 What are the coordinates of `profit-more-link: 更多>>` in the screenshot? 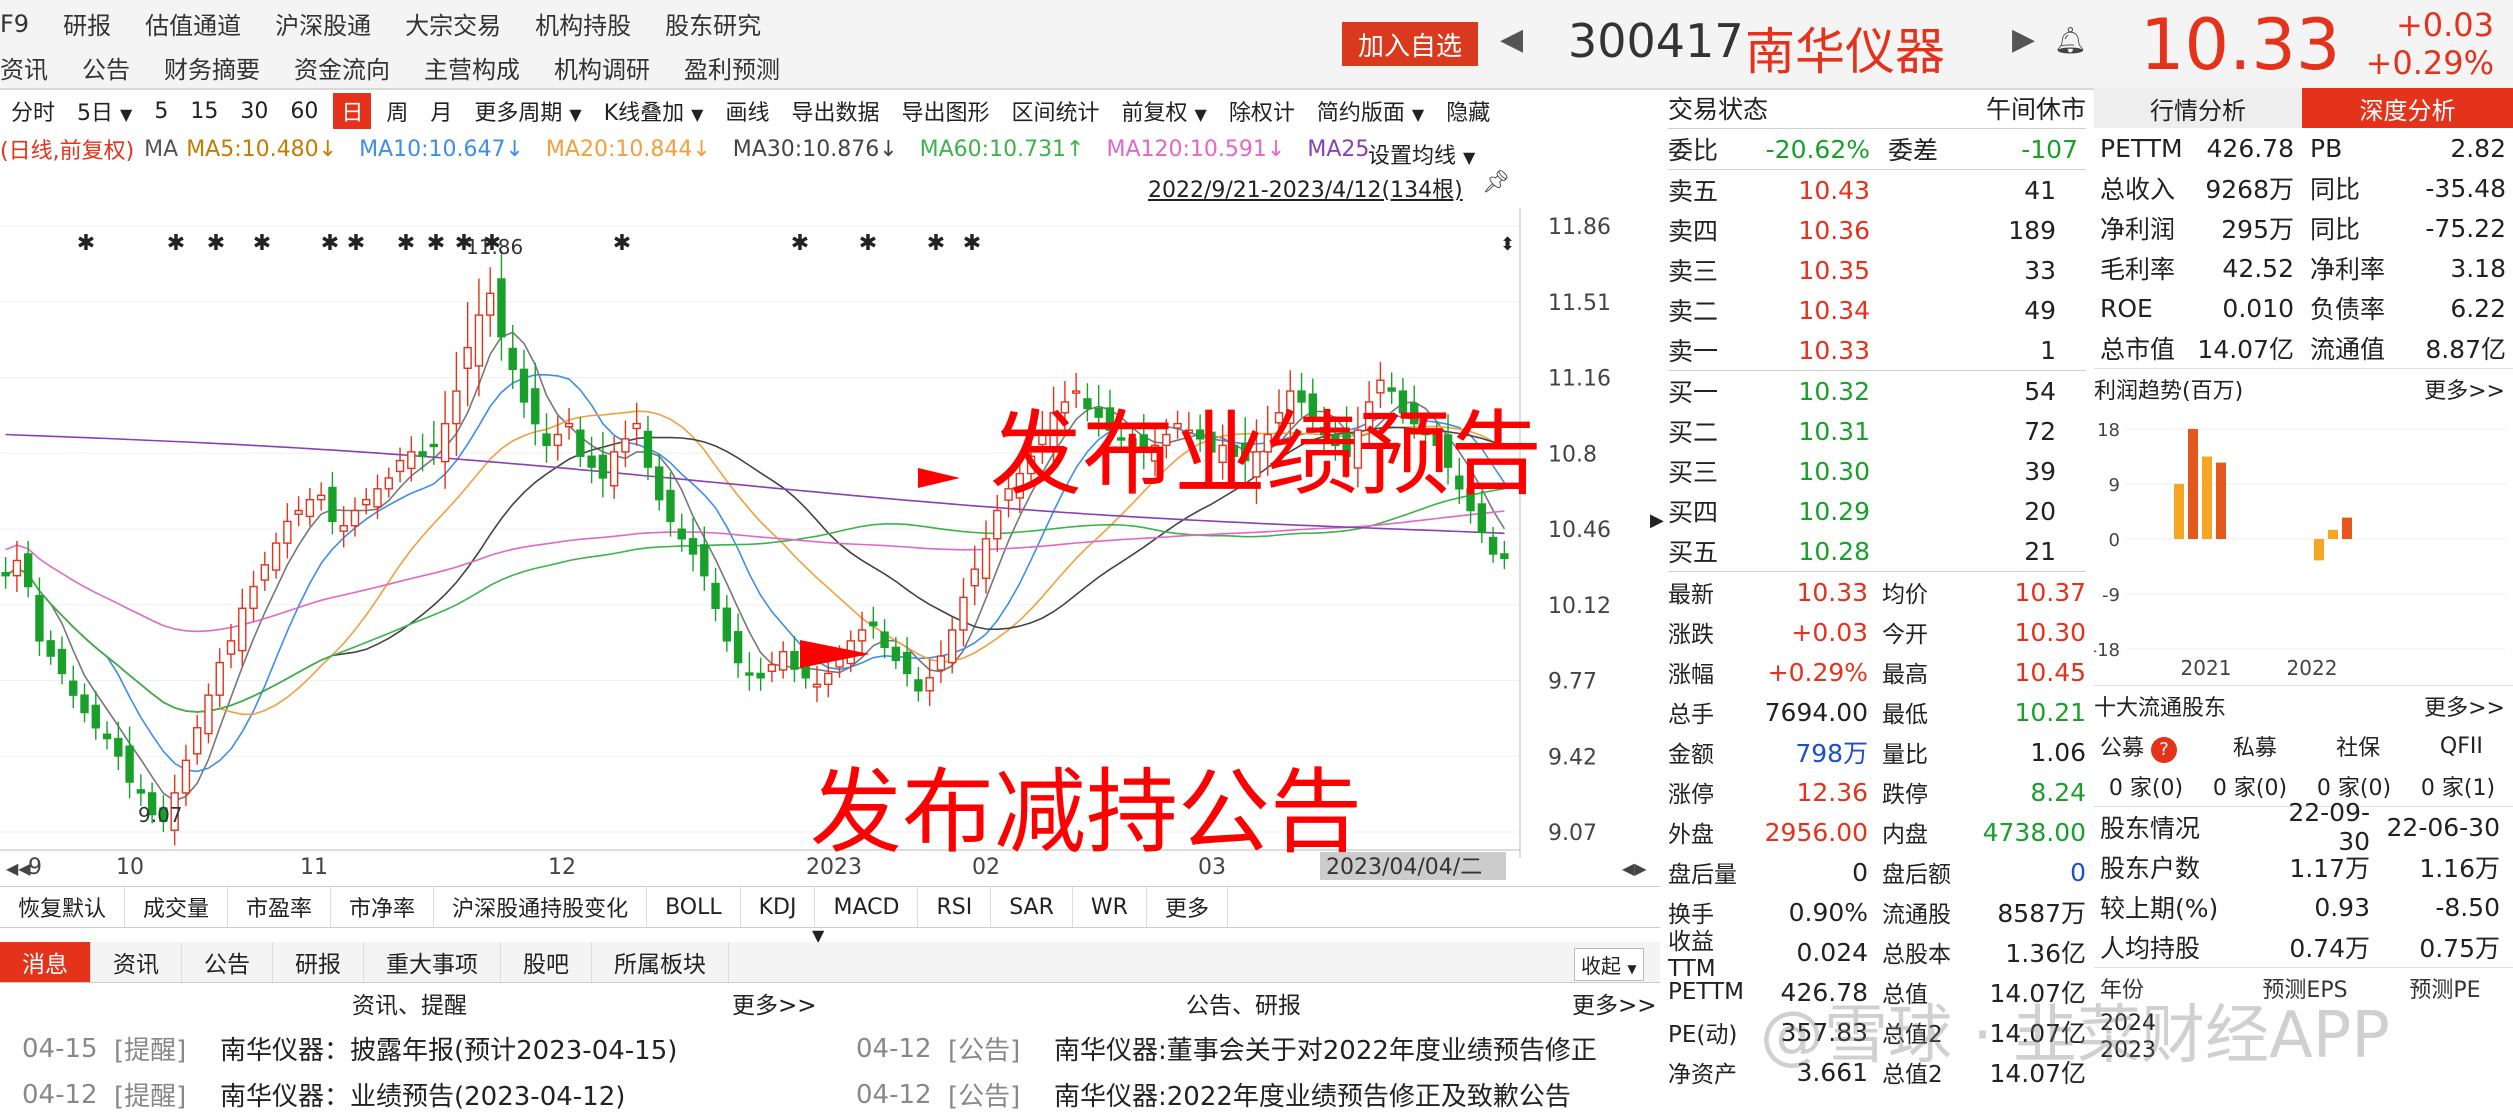 It's located at (2468, 389).